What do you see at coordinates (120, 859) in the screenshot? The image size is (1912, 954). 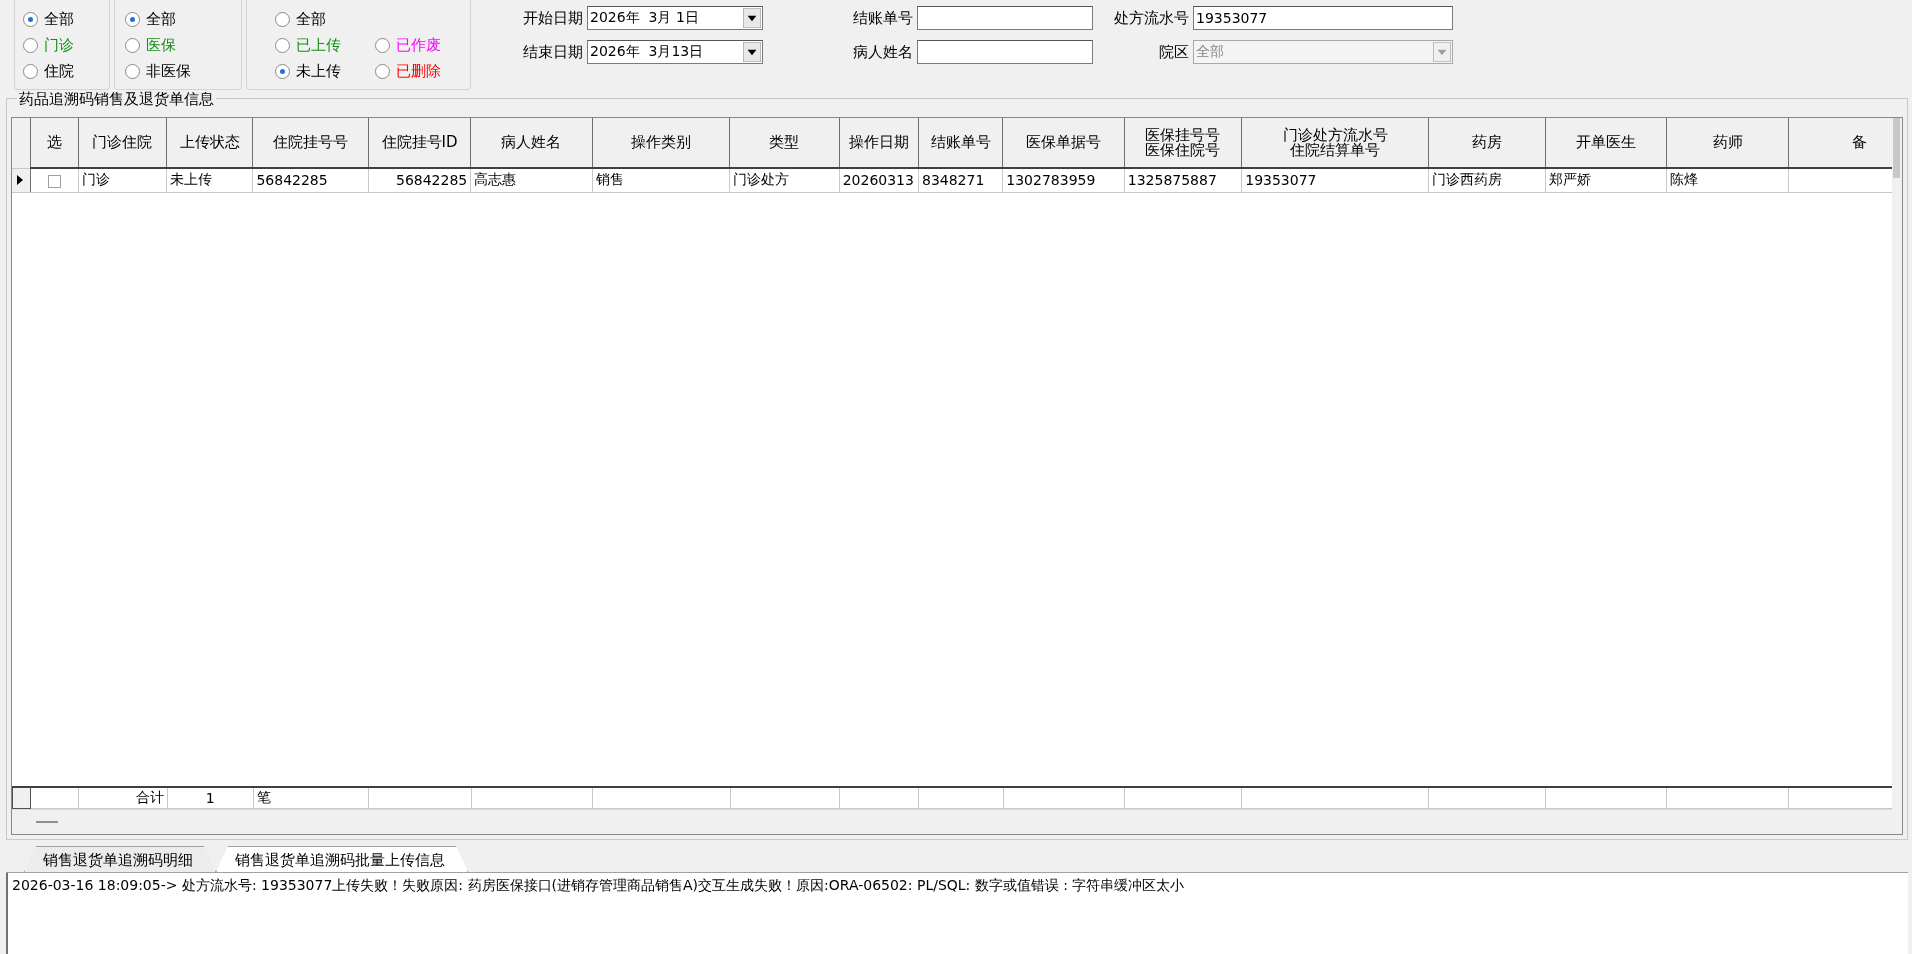 I see `tab: 销售退货单追溯码明细` at bounding box center [120, 859].